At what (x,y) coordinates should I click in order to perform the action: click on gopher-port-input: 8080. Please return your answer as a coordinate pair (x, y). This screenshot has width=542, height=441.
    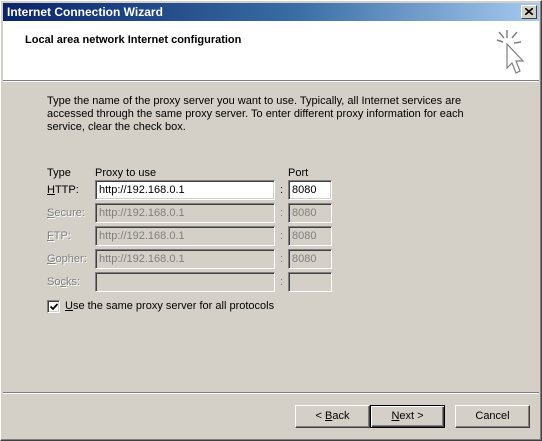
    Looking at the image, I should click on (310, 259).